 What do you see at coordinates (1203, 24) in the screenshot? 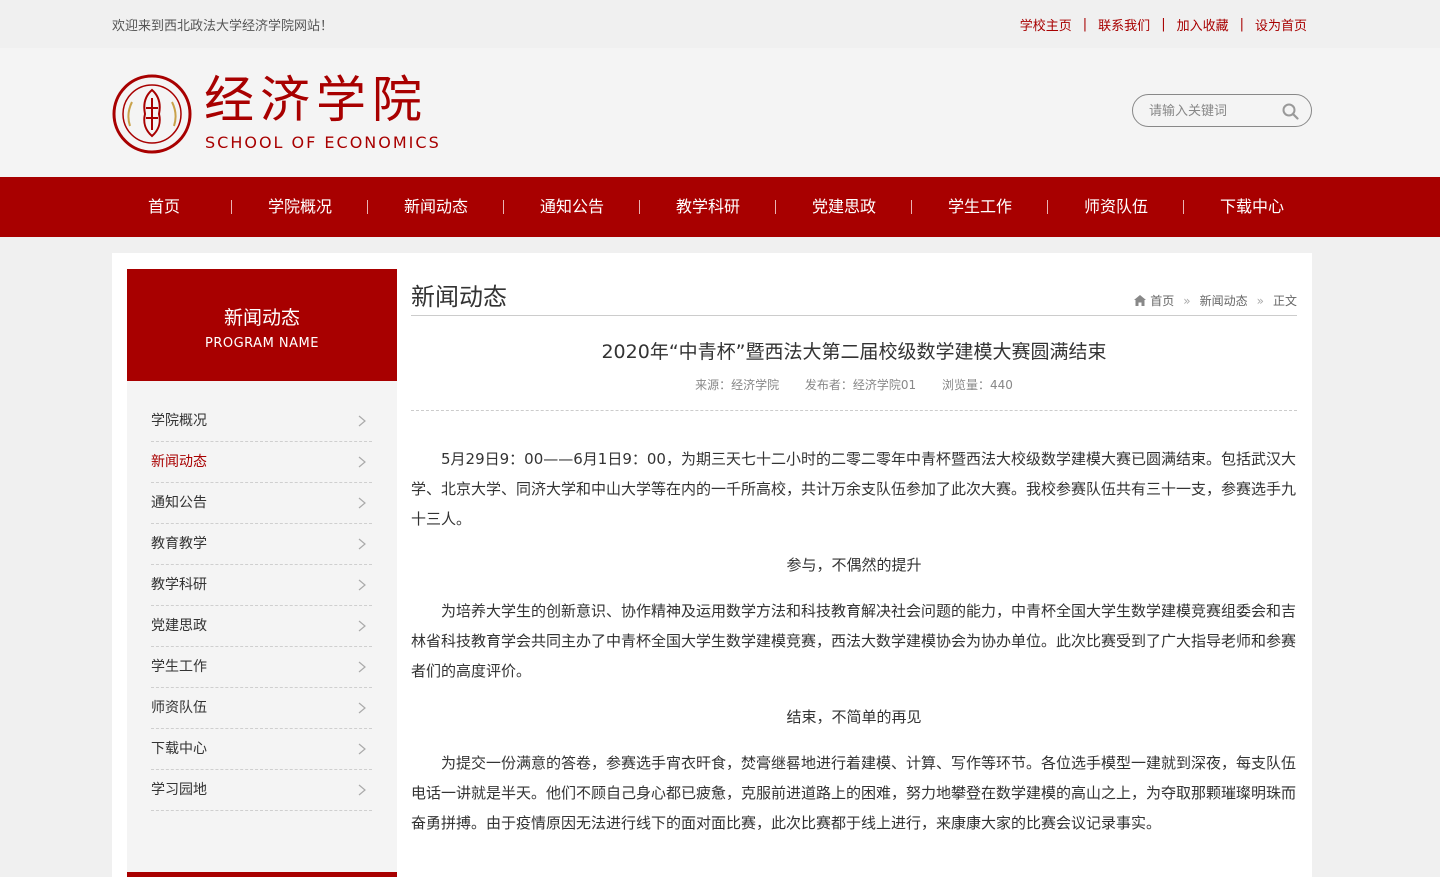
I see `link-favorite: 加入收藏` at bounding box center [1203, 24].